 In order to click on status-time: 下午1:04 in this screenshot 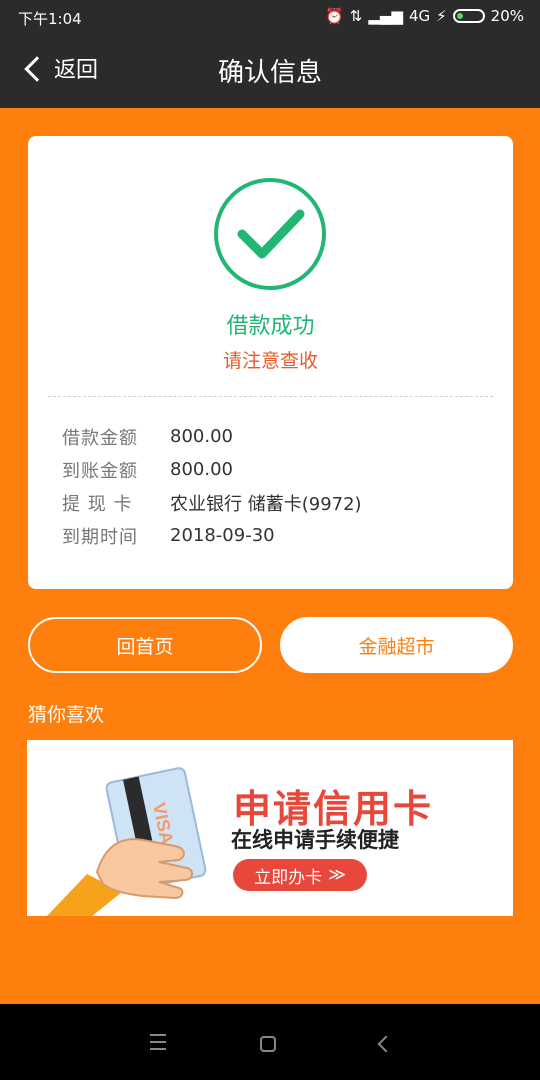, I will do `click(50, 19)`.